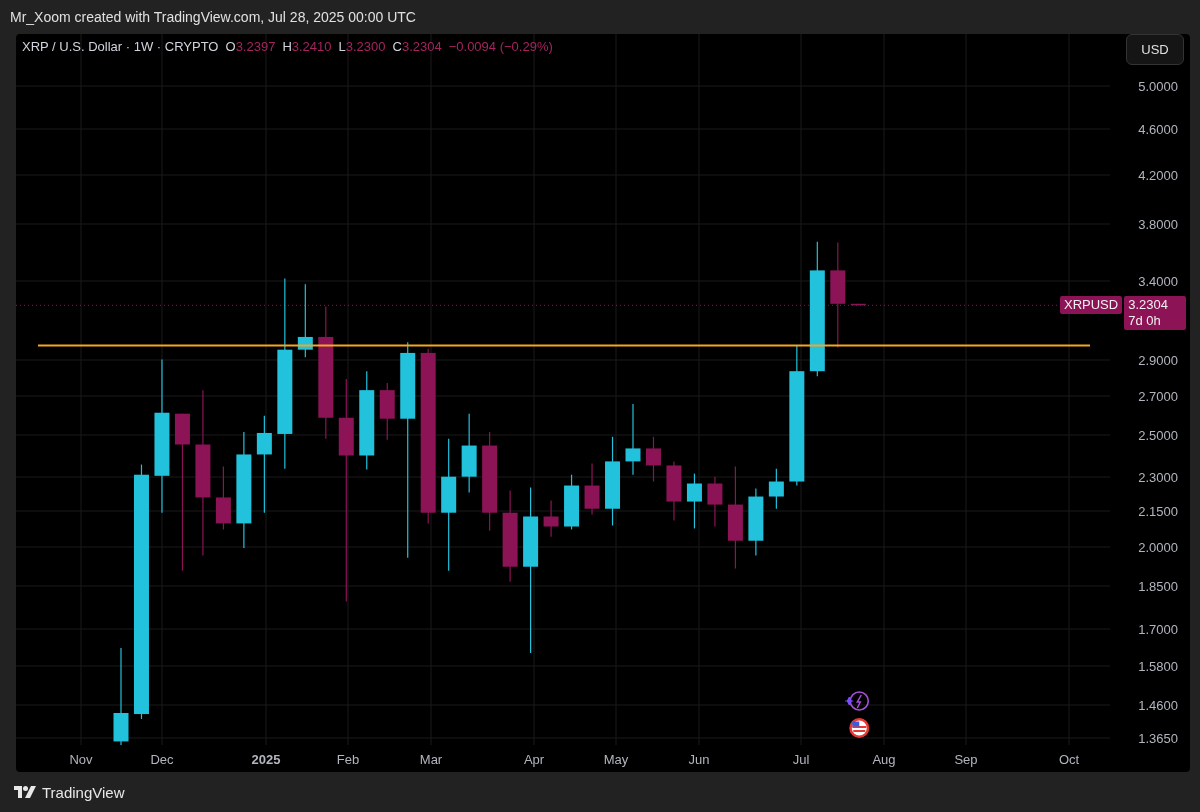  What do you see at coordinates (1148, 305) in the screenshot?
I see `last-price: 3.2304` at bounding box center [1148, 305].